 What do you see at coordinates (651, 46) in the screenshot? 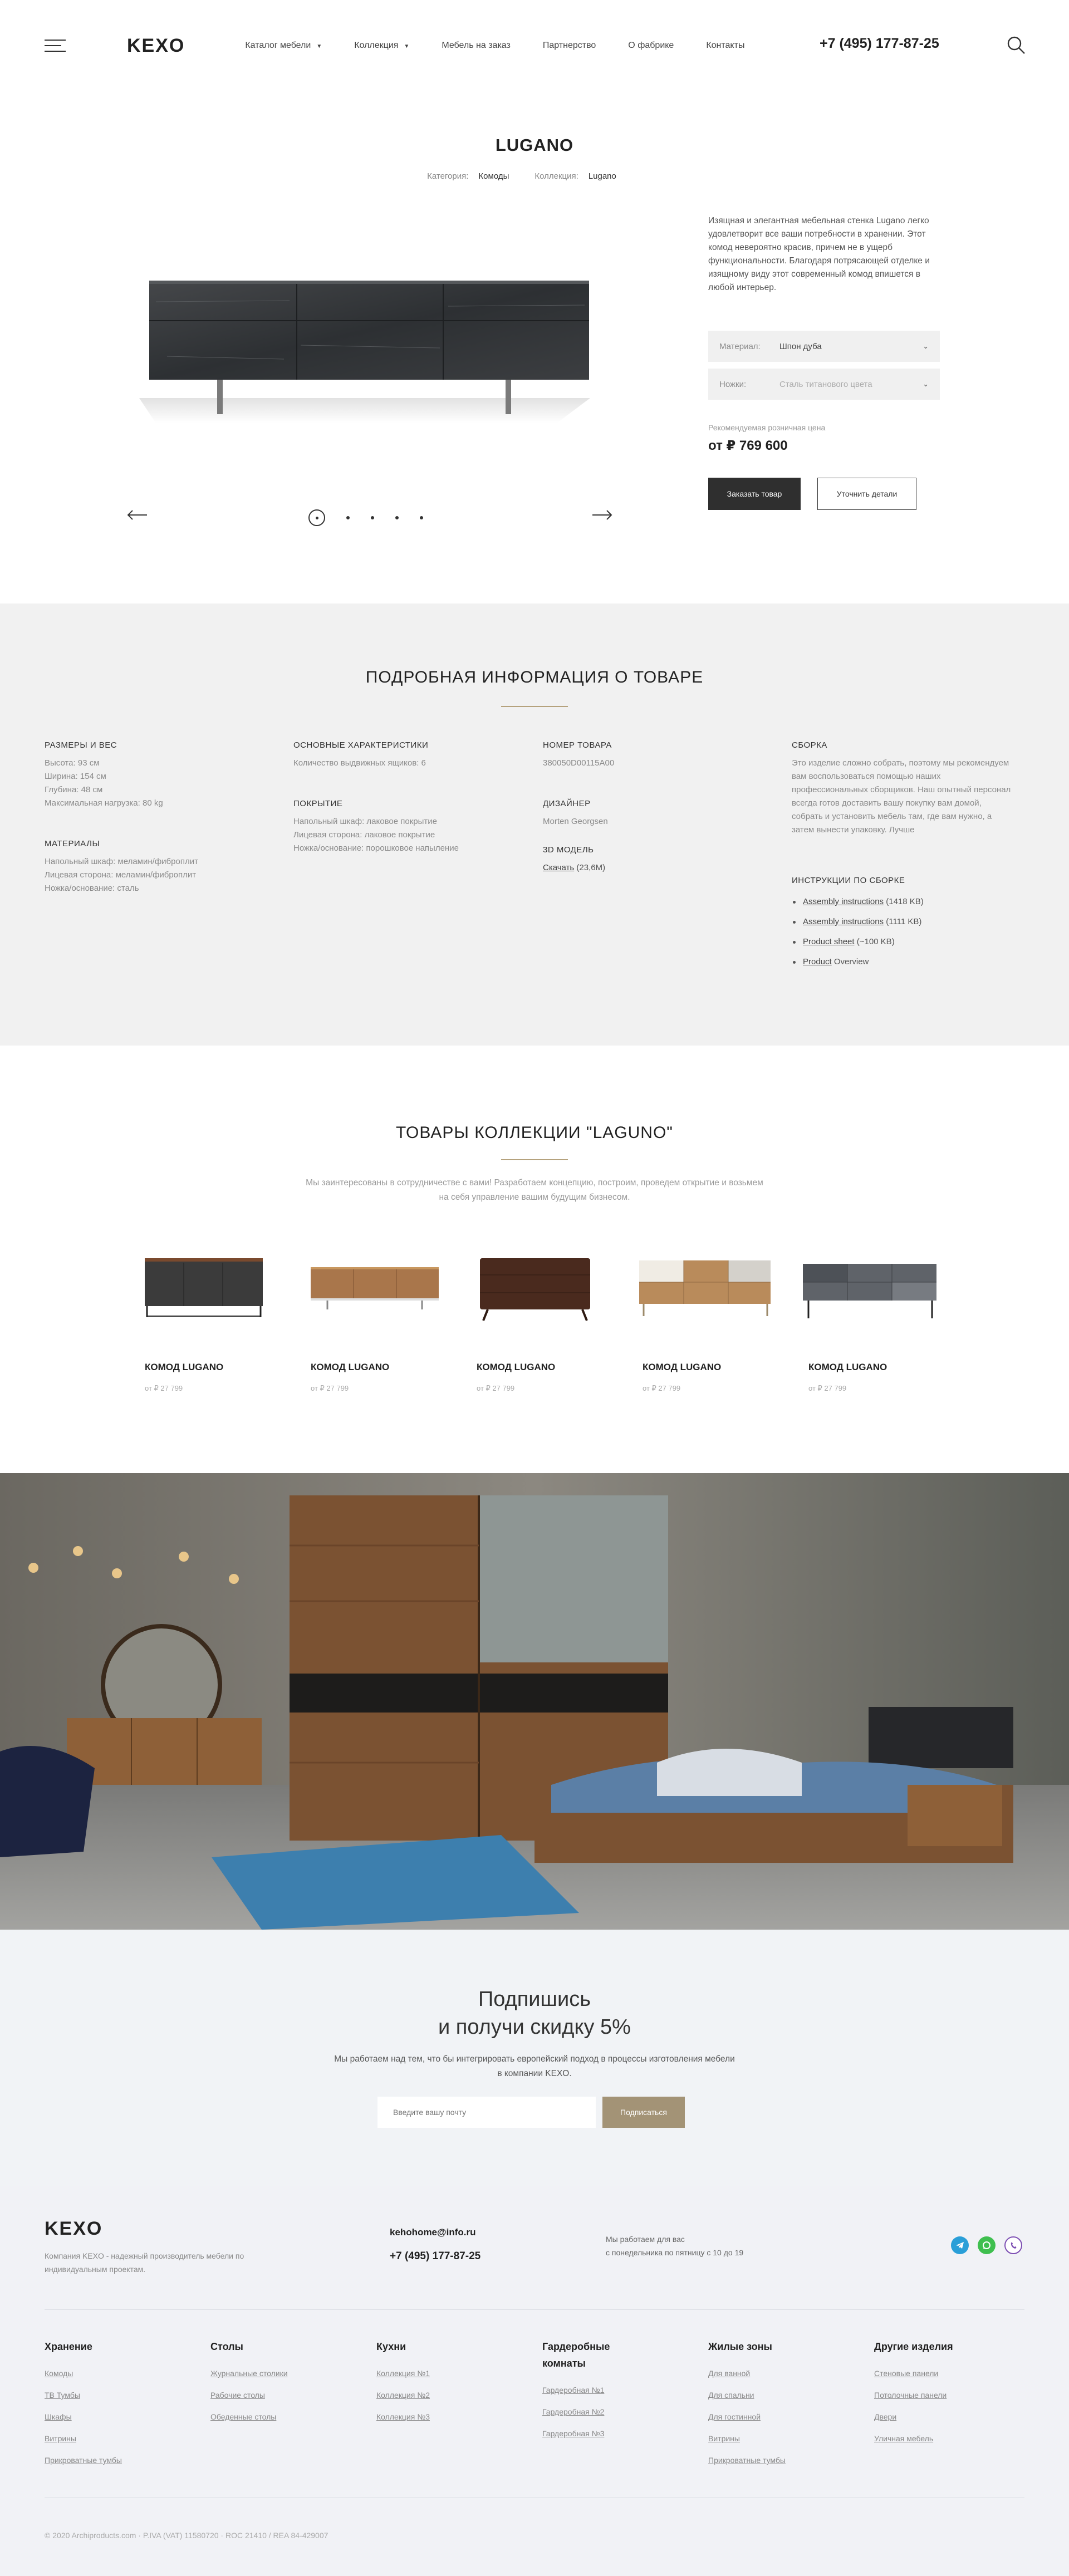
I see `nav-about: О фабрике` at bounding box center [651, 46].